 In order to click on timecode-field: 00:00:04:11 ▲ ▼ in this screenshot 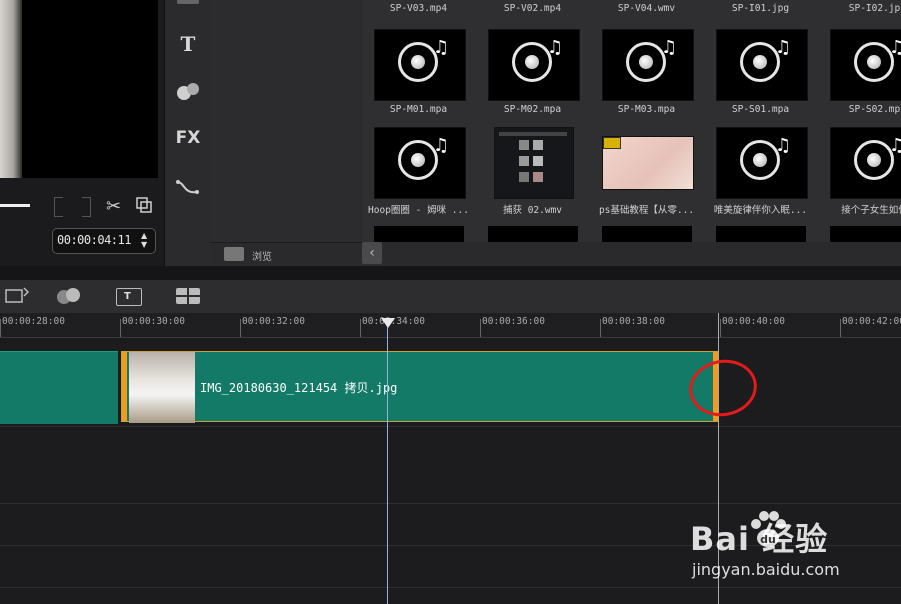, I will do `click(104, 241)`.